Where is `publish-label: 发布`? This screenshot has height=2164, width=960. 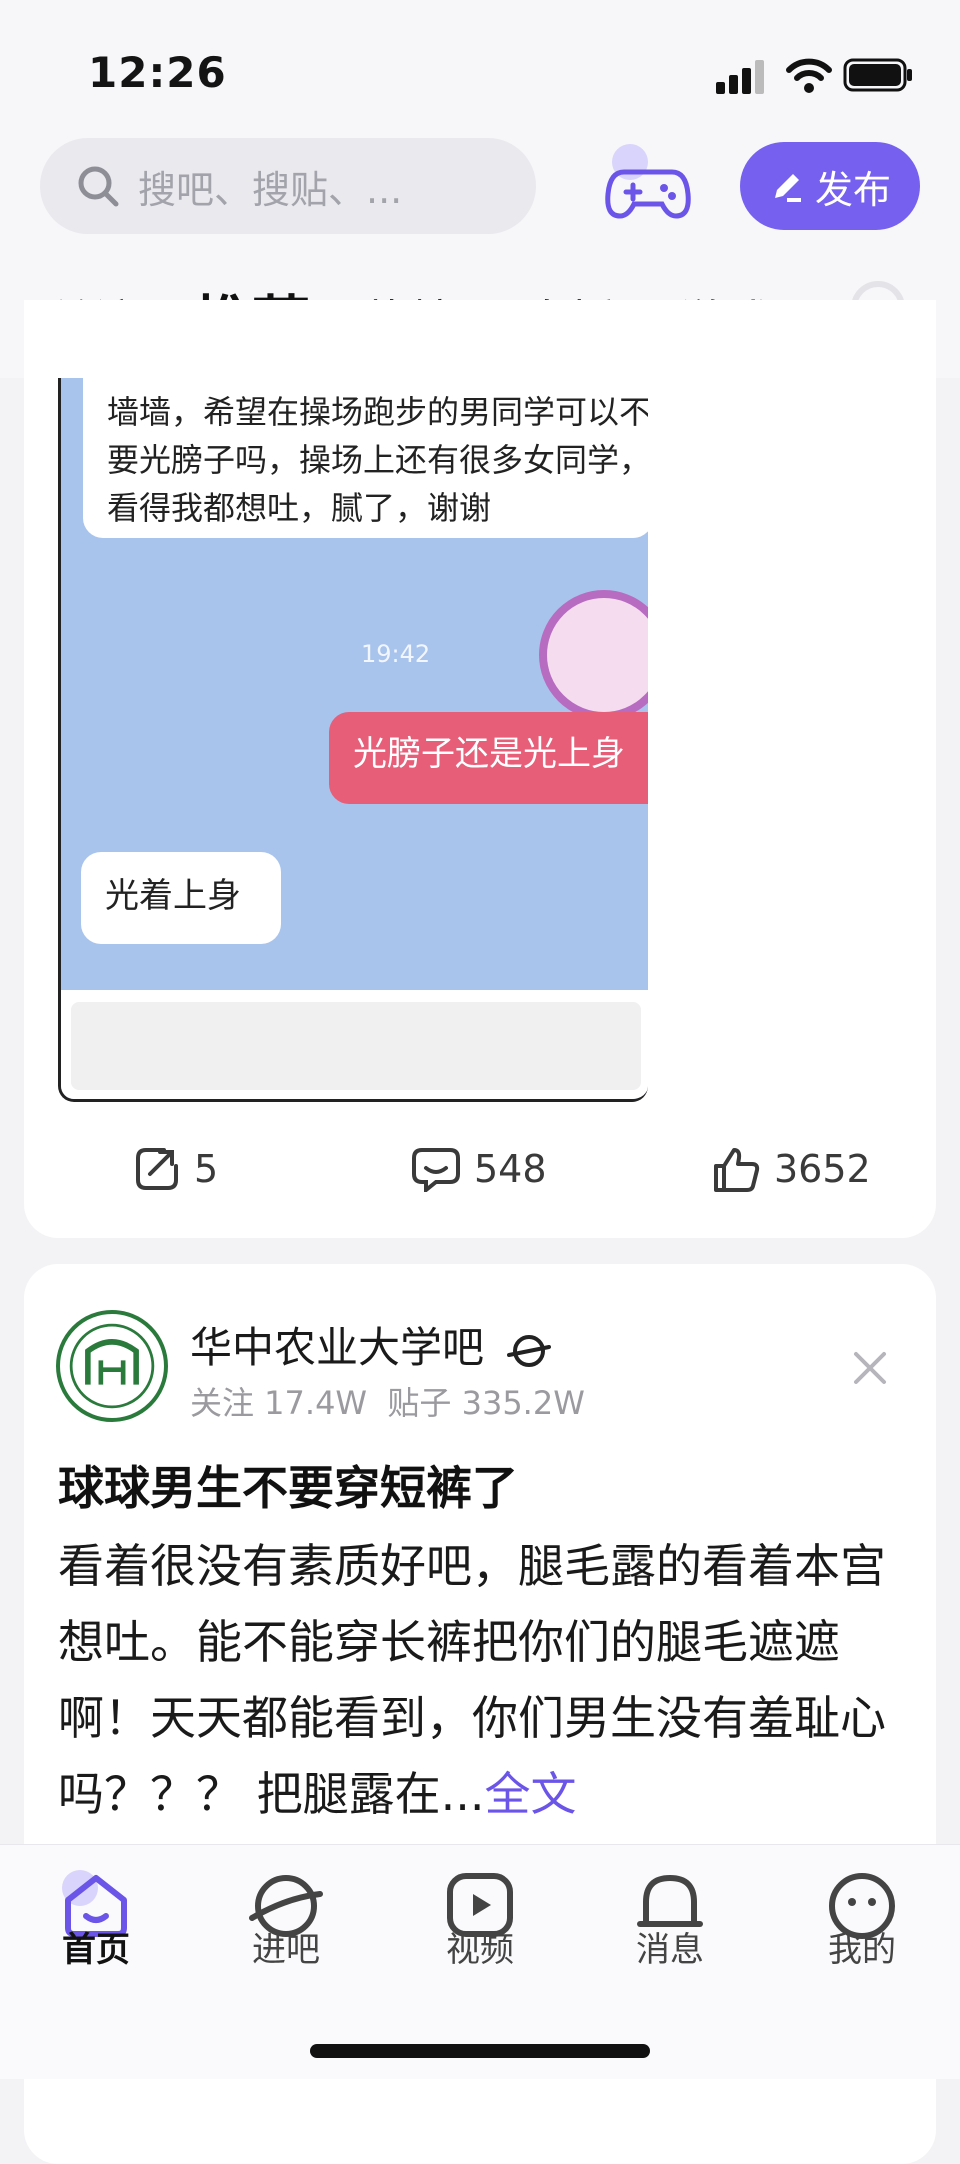 publish-label: 发布 is located at coordinates (852, 189).